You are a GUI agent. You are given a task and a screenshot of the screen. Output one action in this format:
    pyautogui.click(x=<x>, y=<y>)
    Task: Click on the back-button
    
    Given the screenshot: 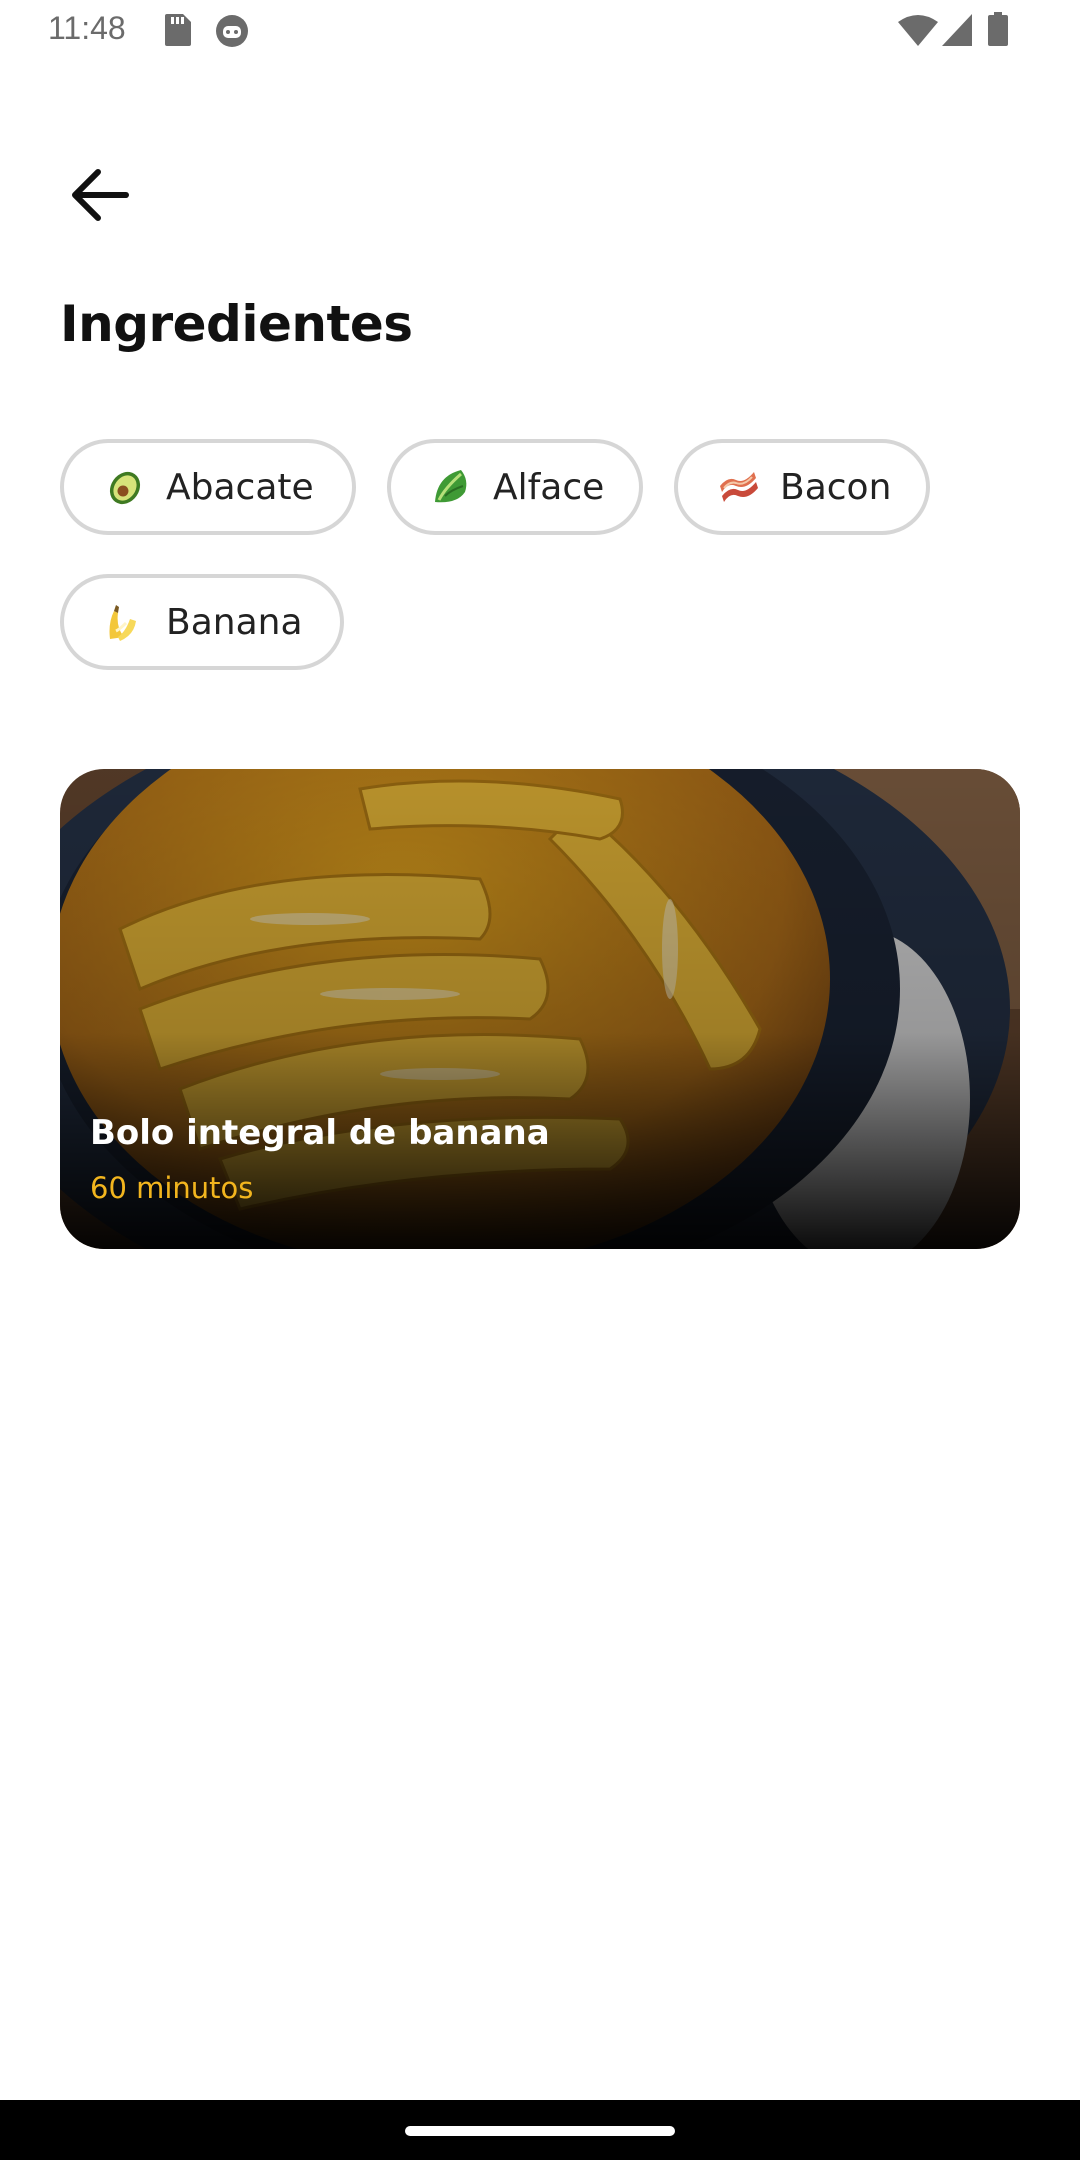 What is the action you would take?
    pyautogui.click(x=100, y=195)
    